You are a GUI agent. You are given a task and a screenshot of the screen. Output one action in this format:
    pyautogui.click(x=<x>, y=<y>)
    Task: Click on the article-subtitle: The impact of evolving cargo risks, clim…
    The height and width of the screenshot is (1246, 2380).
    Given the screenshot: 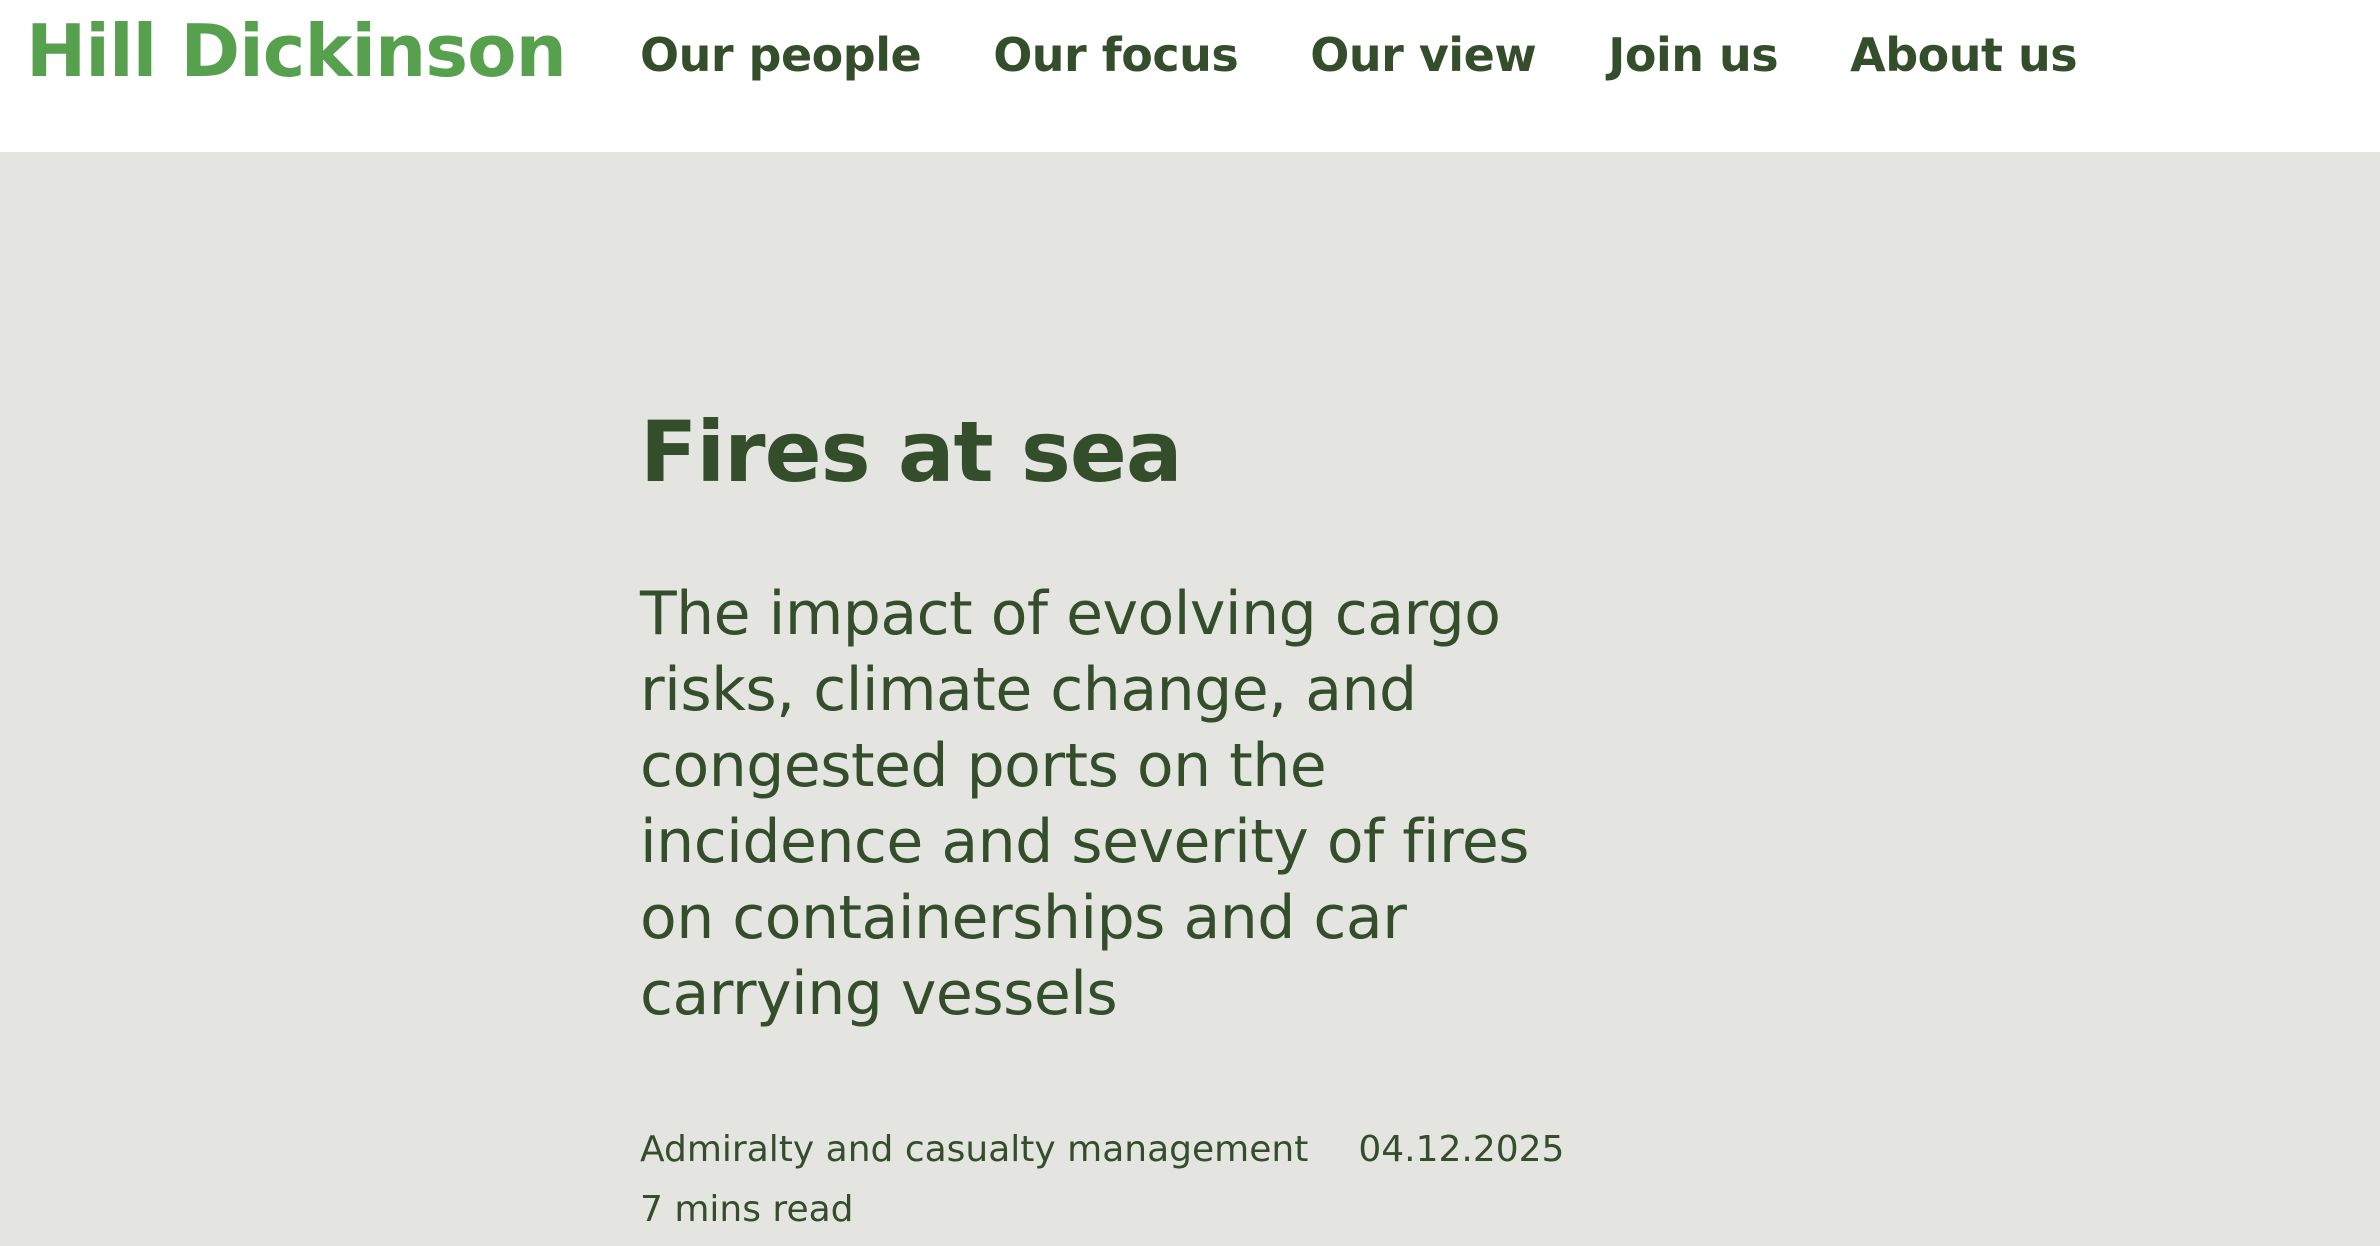 What is the action you would take?
    pyautogui.click(x=1085, y=804)
    